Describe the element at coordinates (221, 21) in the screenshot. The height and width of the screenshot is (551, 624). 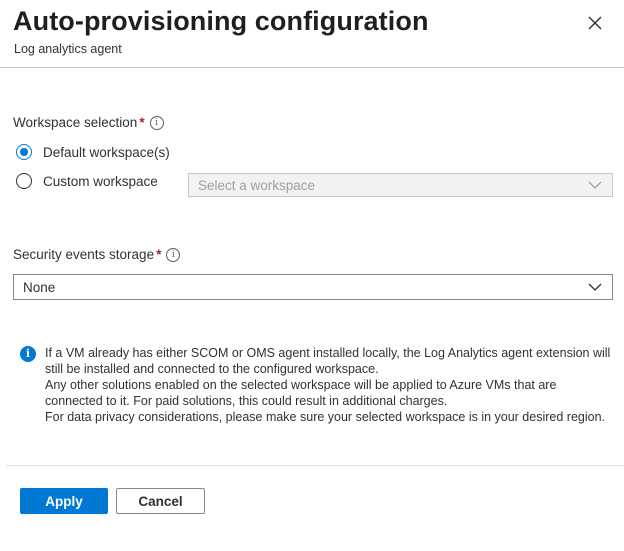
I see `page-title: Auto-provisioning configuration` at that location.